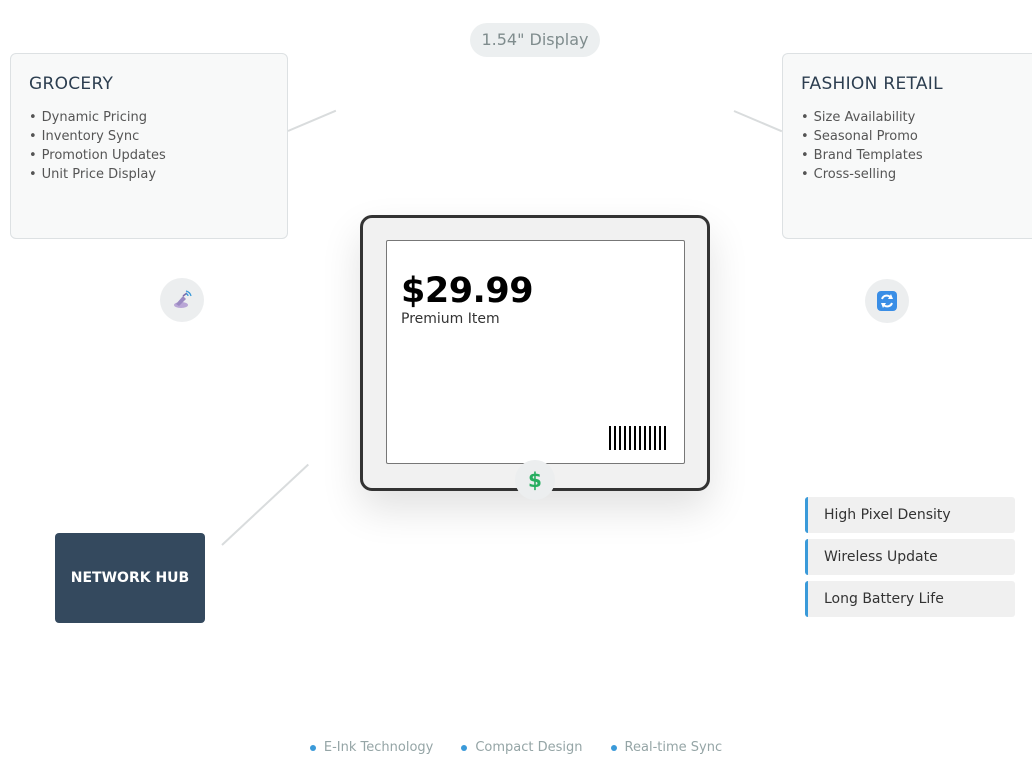  I want to click on list-item: Cross-selling, so click(913, 174).